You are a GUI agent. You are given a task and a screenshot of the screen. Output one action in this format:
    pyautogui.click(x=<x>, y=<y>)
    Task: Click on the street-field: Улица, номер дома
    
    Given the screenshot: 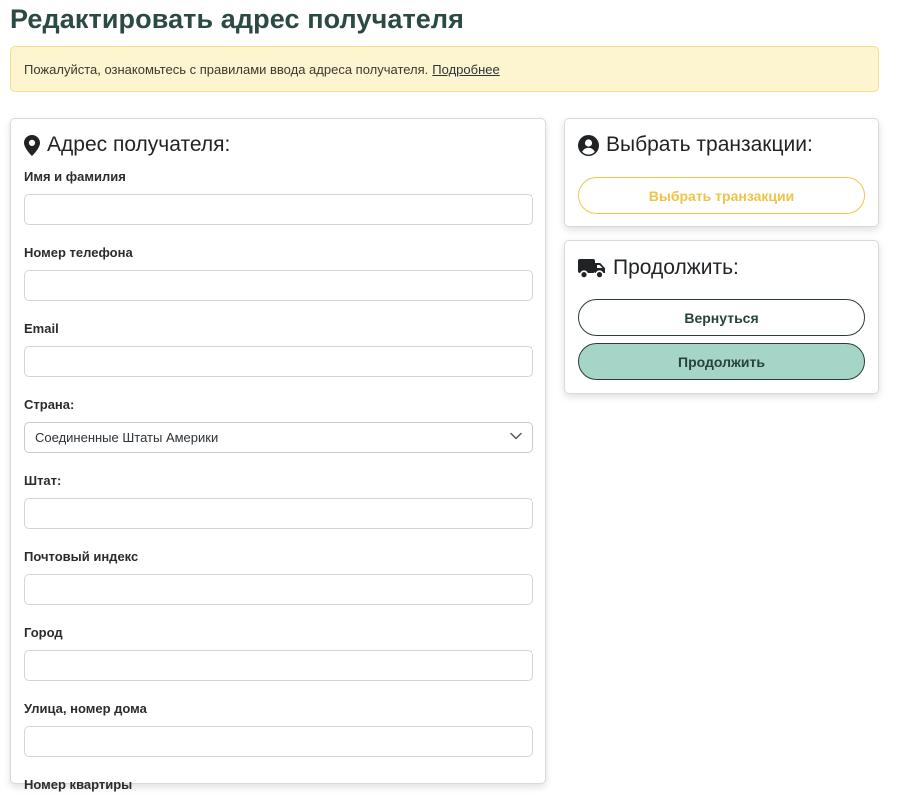 What is the action you would take?
    pyautogui.click(x=278, y=728)
    